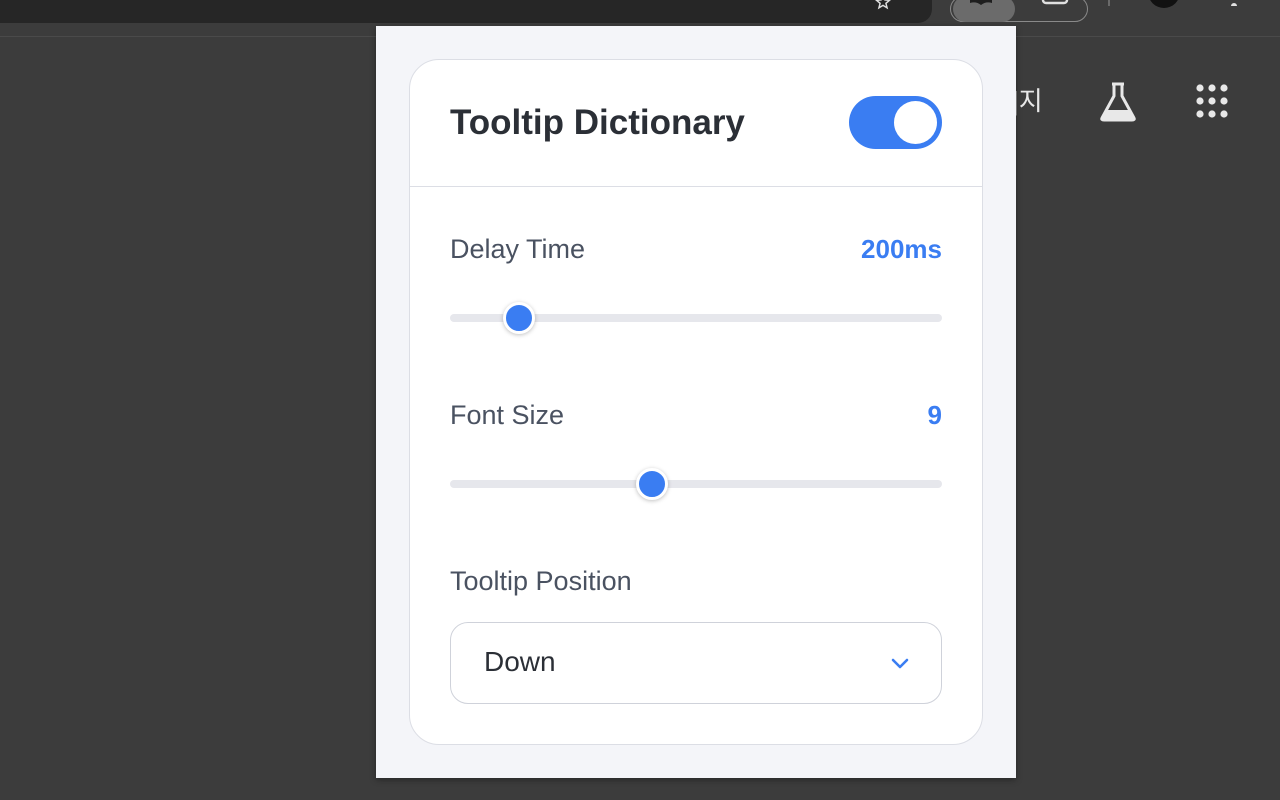 Image resolution: width=1280 pixels, height=800 pixels. I want to click on tooltip-position-label: Tooltip Position, so click(541, 581).